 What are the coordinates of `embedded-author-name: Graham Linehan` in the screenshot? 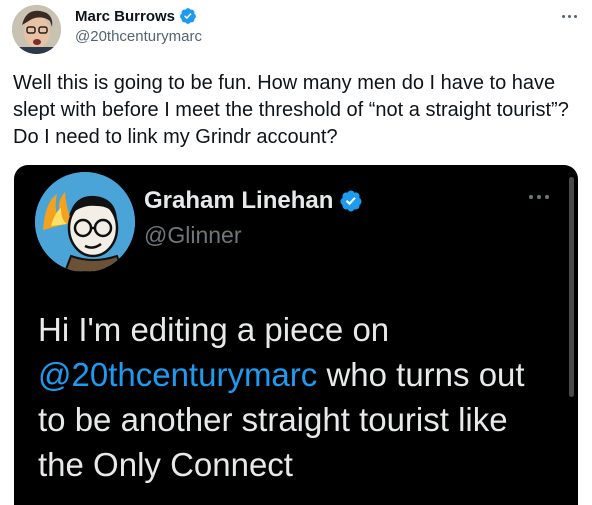 It's located at (239, 200).